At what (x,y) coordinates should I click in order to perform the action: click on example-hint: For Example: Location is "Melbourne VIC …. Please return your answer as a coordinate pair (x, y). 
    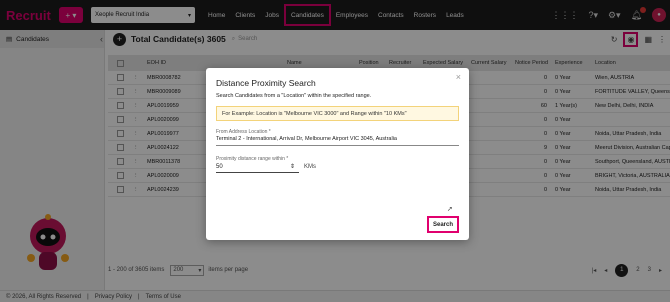
    Looking at the image, I should click on (337, 113).